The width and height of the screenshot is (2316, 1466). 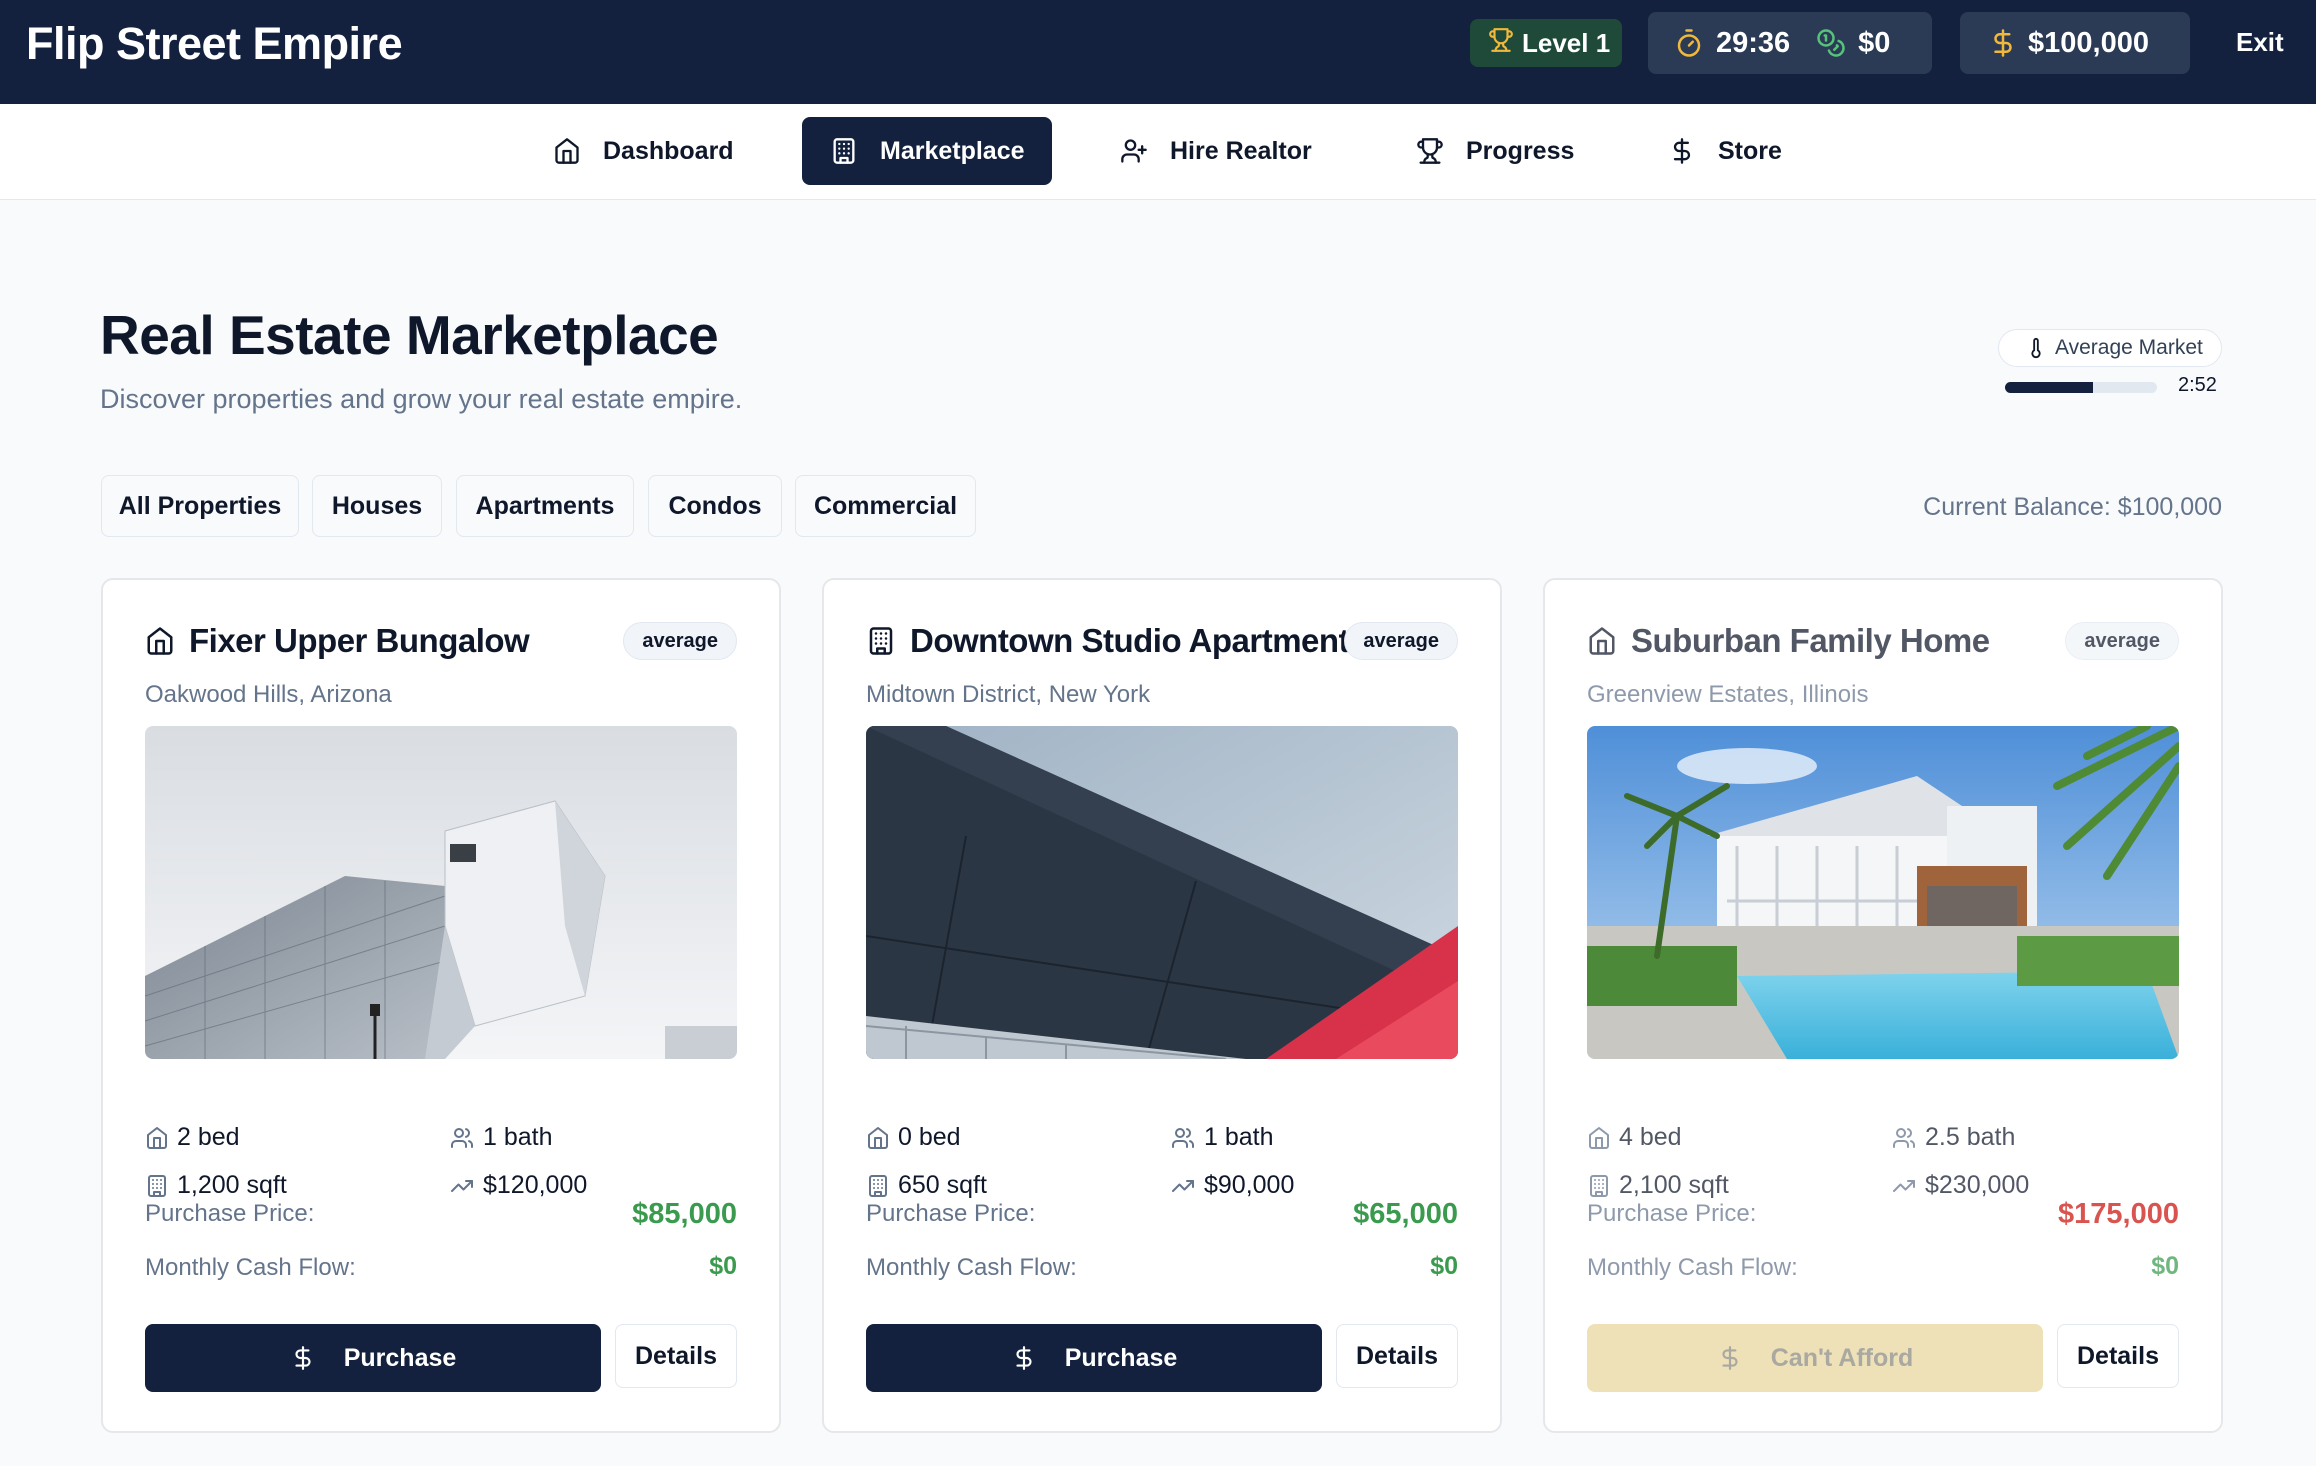 I want to click on filter-houses: Houses, so click(x=377, y=506).